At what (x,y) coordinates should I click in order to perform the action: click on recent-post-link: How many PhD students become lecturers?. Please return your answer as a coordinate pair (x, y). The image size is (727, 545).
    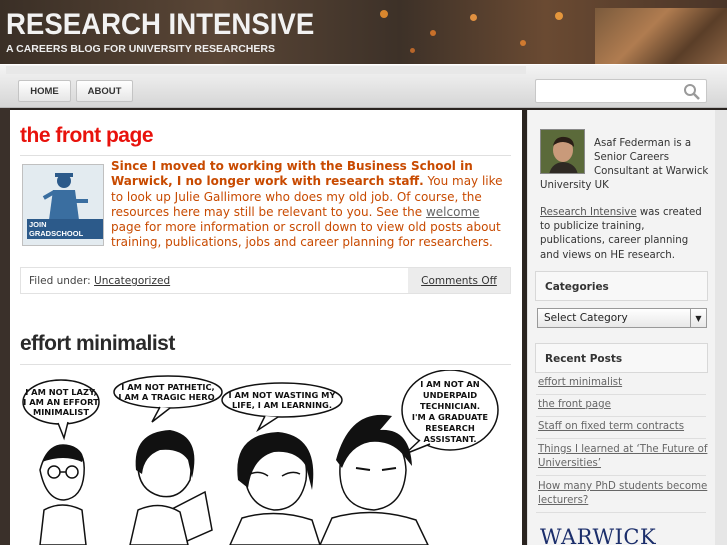
    Looking at the image, I should click on (623, 494).